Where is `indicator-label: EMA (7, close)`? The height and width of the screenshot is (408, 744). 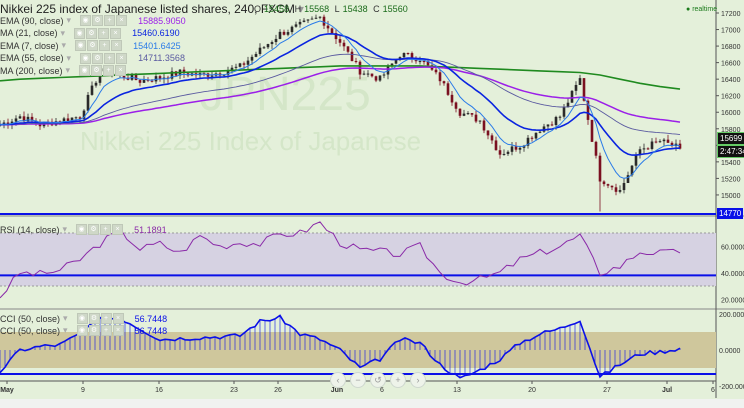 indicator-label: EMA (7, close) is located at coordinates (29, 46).